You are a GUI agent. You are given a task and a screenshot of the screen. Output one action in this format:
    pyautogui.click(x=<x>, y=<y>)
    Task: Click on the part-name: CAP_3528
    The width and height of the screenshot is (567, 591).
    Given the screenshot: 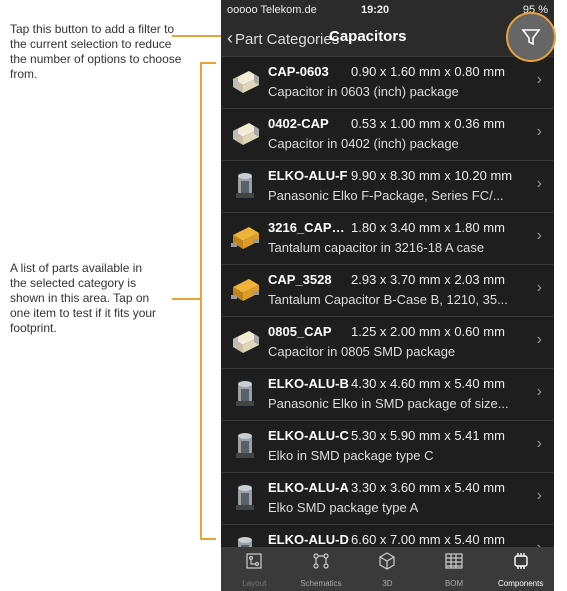 What is the action you would take?
    pyautogui.click(x=300, y=279)
    